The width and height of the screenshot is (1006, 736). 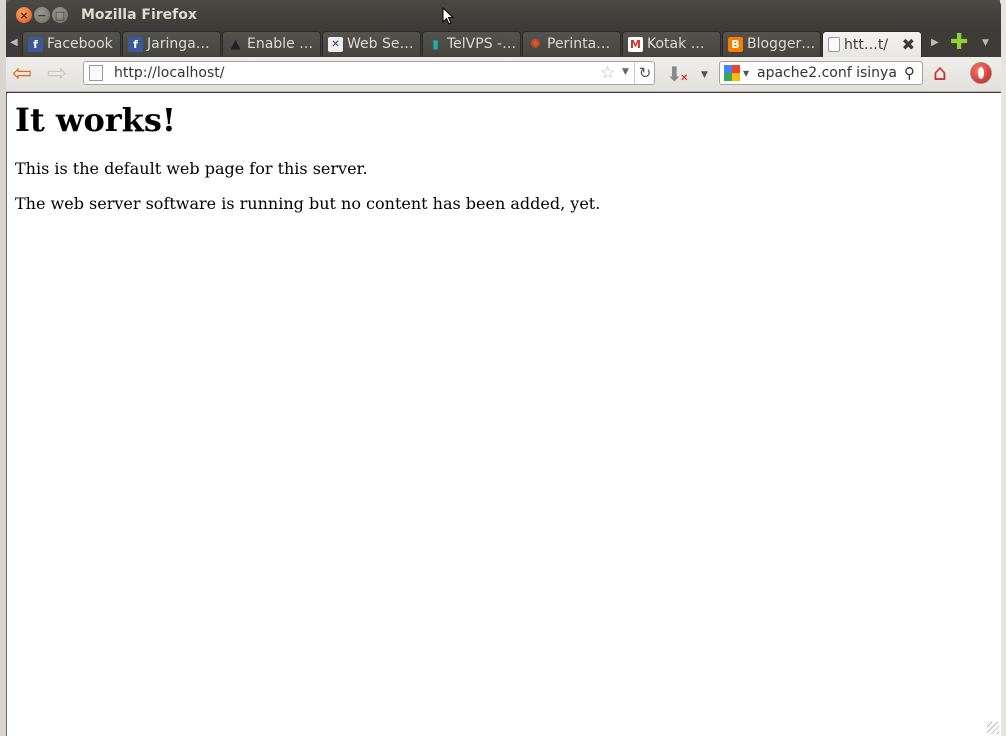 I want to click on web-icon: ✕, so click(x=335, y=44).